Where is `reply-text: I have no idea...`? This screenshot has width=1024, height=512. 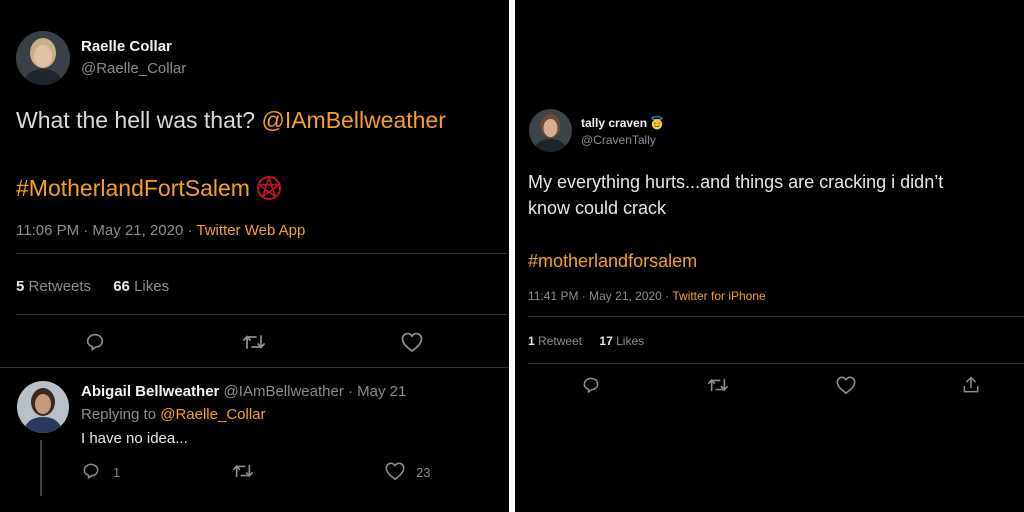 reply-text: I have no idea... is located at coordinates (134, 438).